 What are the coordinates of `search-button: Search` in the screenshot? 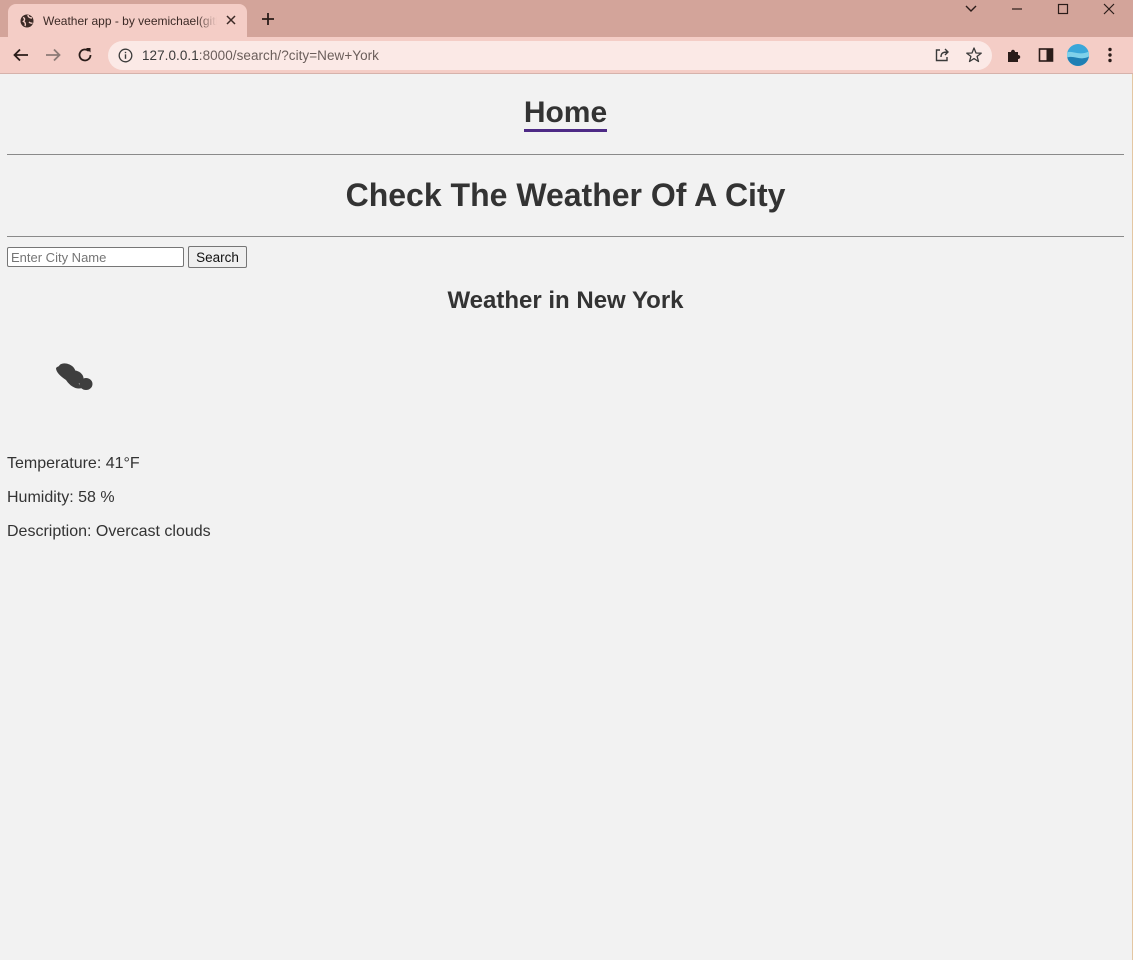 It's located at (217, 257).